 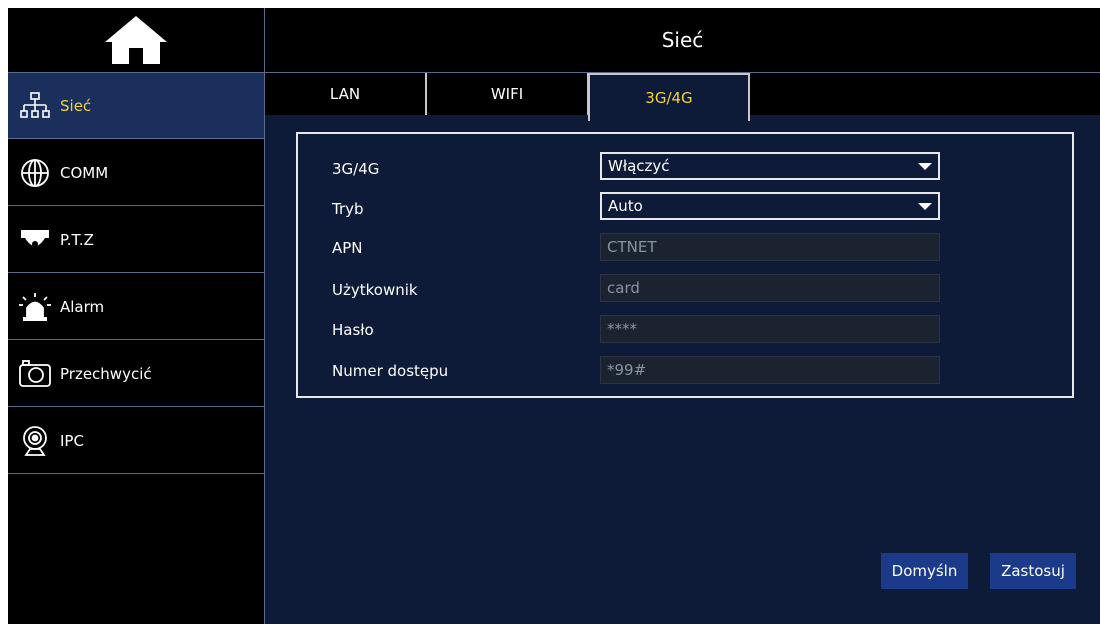 I want to click on dial-value: *99#, so click(x=627, y=370).